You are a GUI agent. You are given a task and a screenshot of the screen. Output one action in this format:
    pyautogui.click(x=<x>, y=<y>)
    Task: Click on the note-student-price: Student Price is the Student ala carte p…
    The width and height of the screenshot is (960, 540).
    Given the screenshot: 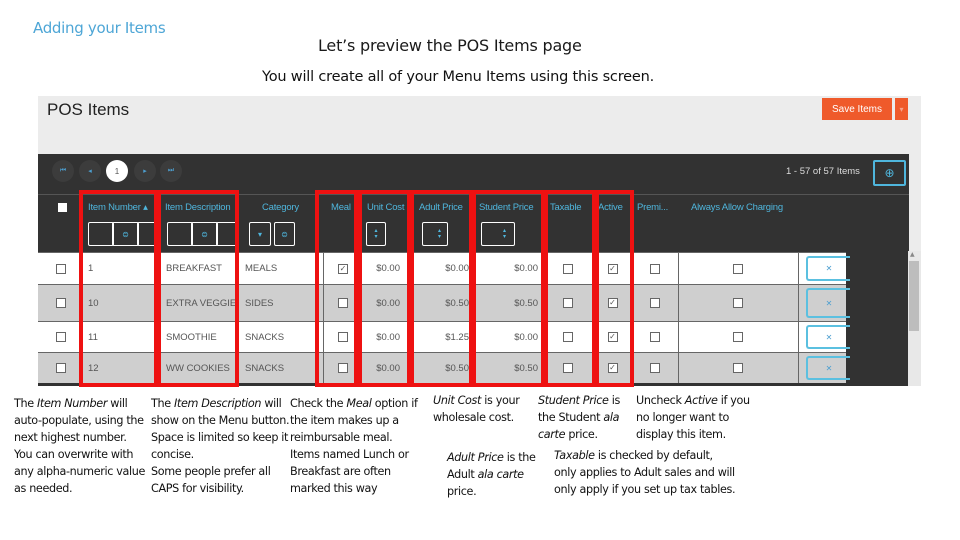 What is the action you would take?
    pyautogui.click(x=579, y=417)
    